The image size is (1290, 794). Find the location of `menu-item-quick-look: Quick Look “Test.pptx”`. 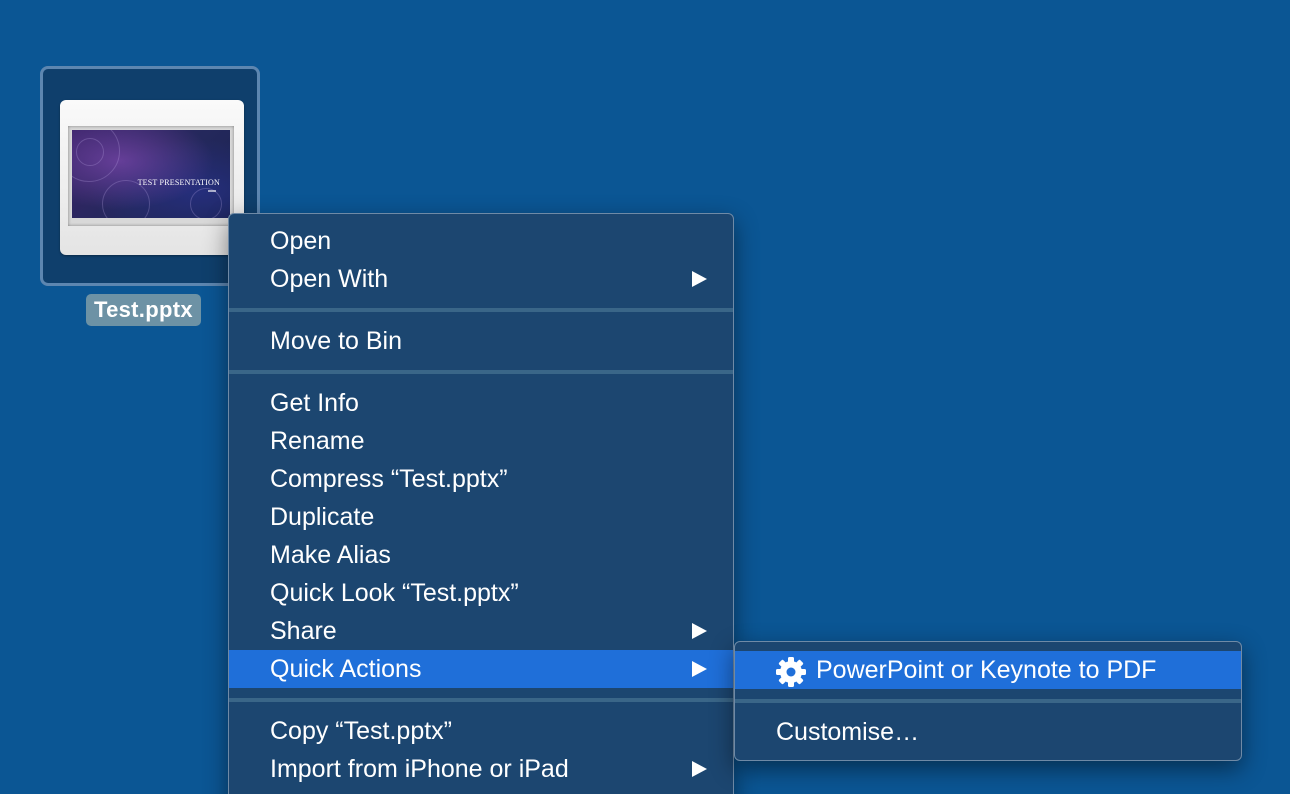

menu-item-quick-look: Quick Look “Test.pptx” is located at coordinates (481, 593).